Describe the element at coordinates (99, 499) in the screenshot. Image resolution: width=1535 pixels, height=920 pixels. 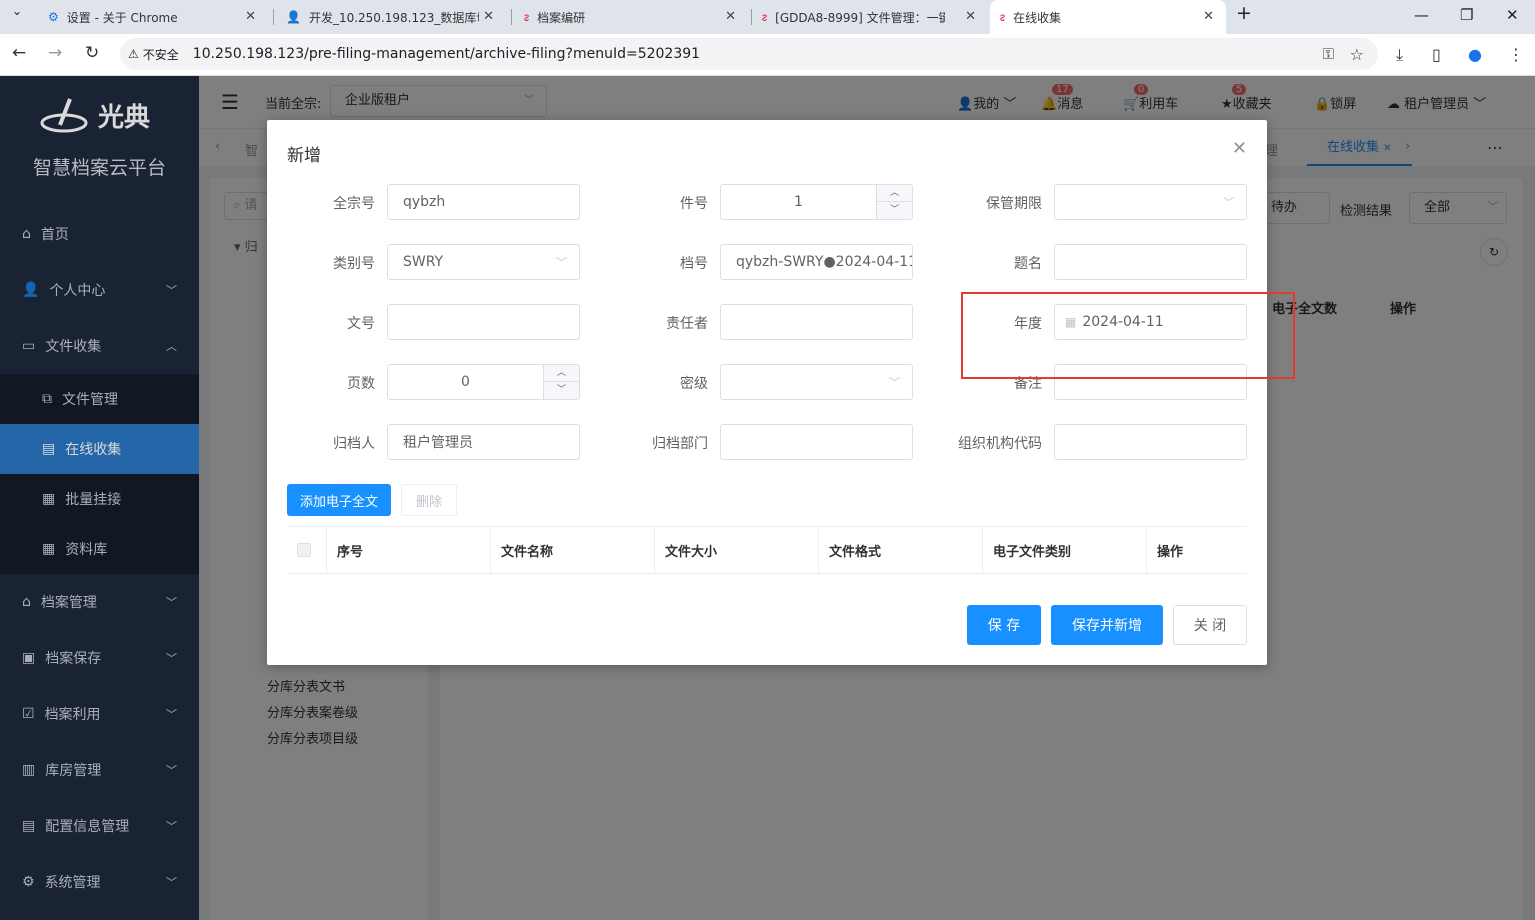
I see `sidebar-item-batch-attach: ▦ 批量挂接` at that location.